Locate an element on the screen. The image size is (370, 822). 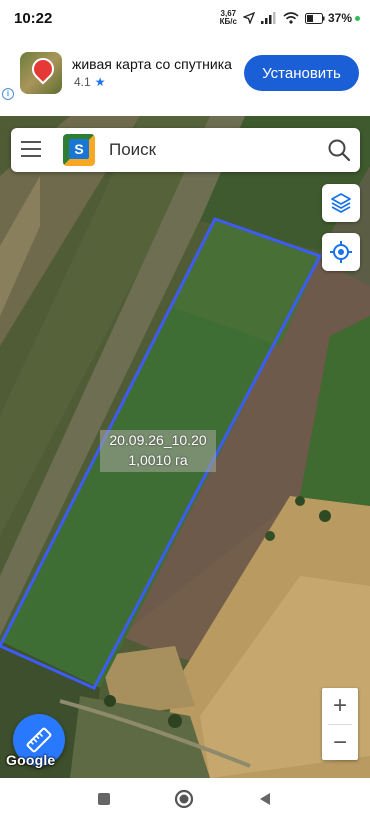
ad-rating: 4.1 ★ is located at coordinates (89, 82).